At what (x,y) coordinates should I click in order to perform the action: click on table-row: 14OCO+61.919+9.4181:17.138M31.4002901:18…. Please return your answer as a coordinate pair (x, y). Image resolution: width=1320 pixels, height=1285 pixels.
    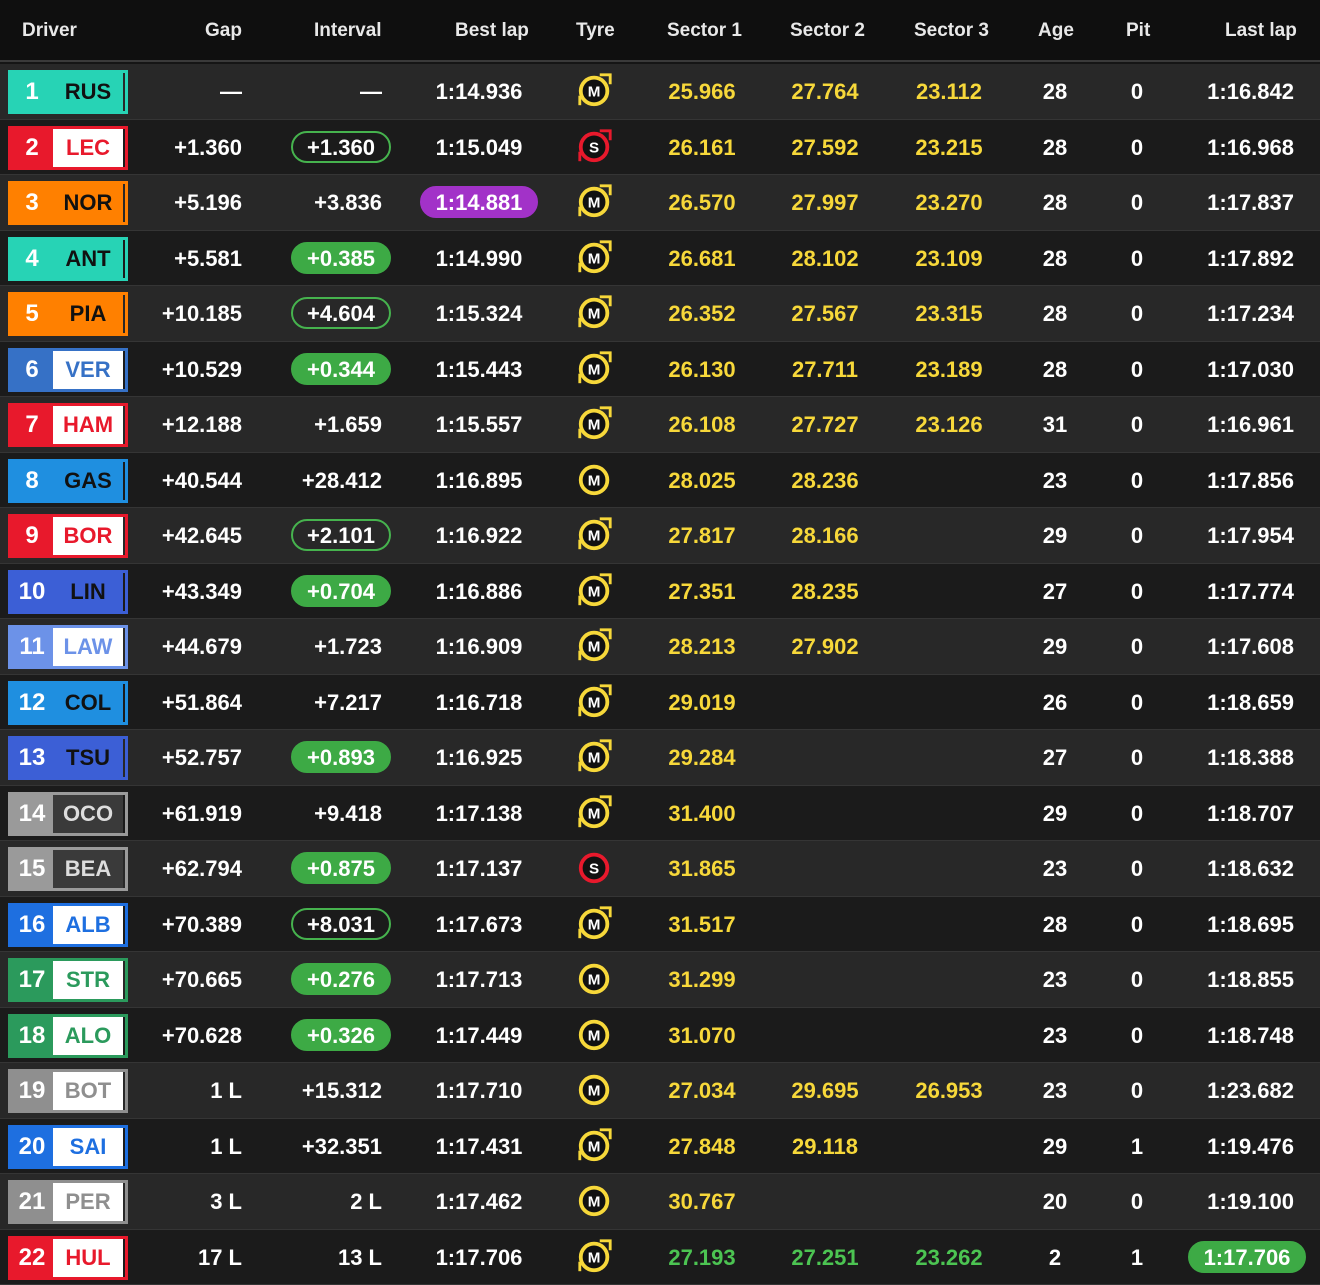
    Looking at the image, I should click on (660, 814).